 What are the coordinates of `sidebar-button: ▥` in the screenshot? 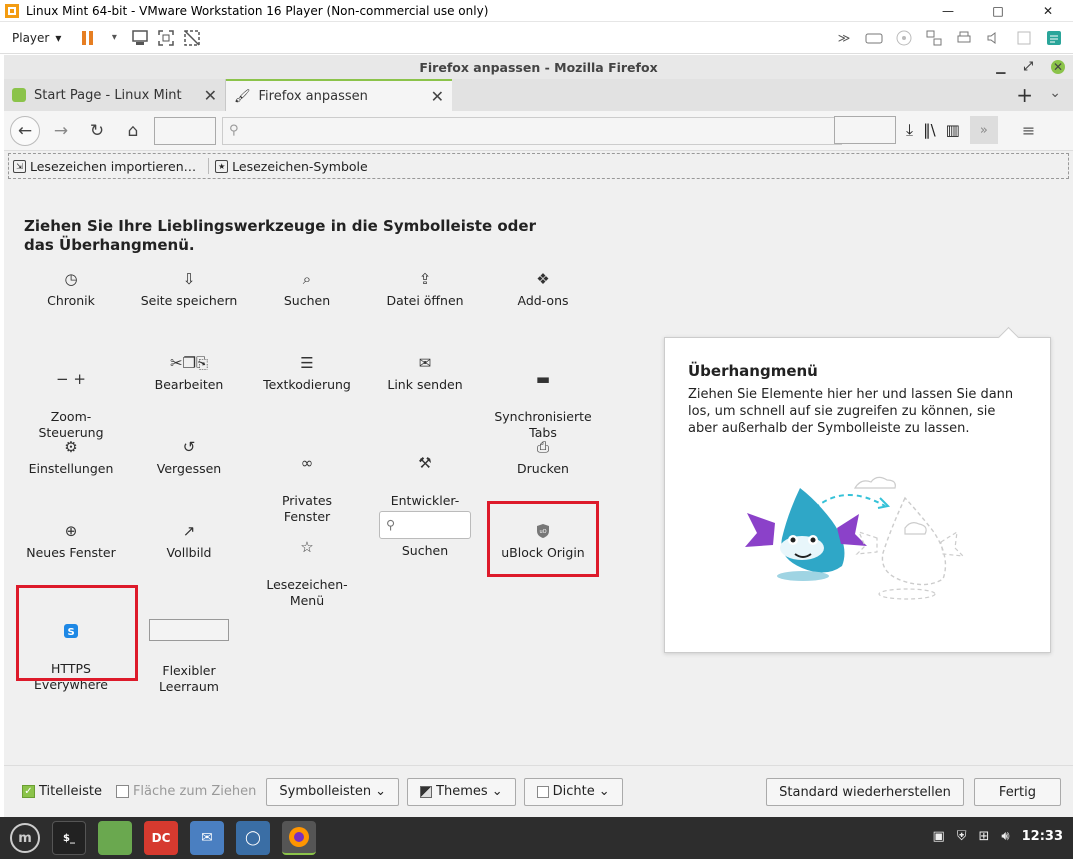 It's located at (953, 130).